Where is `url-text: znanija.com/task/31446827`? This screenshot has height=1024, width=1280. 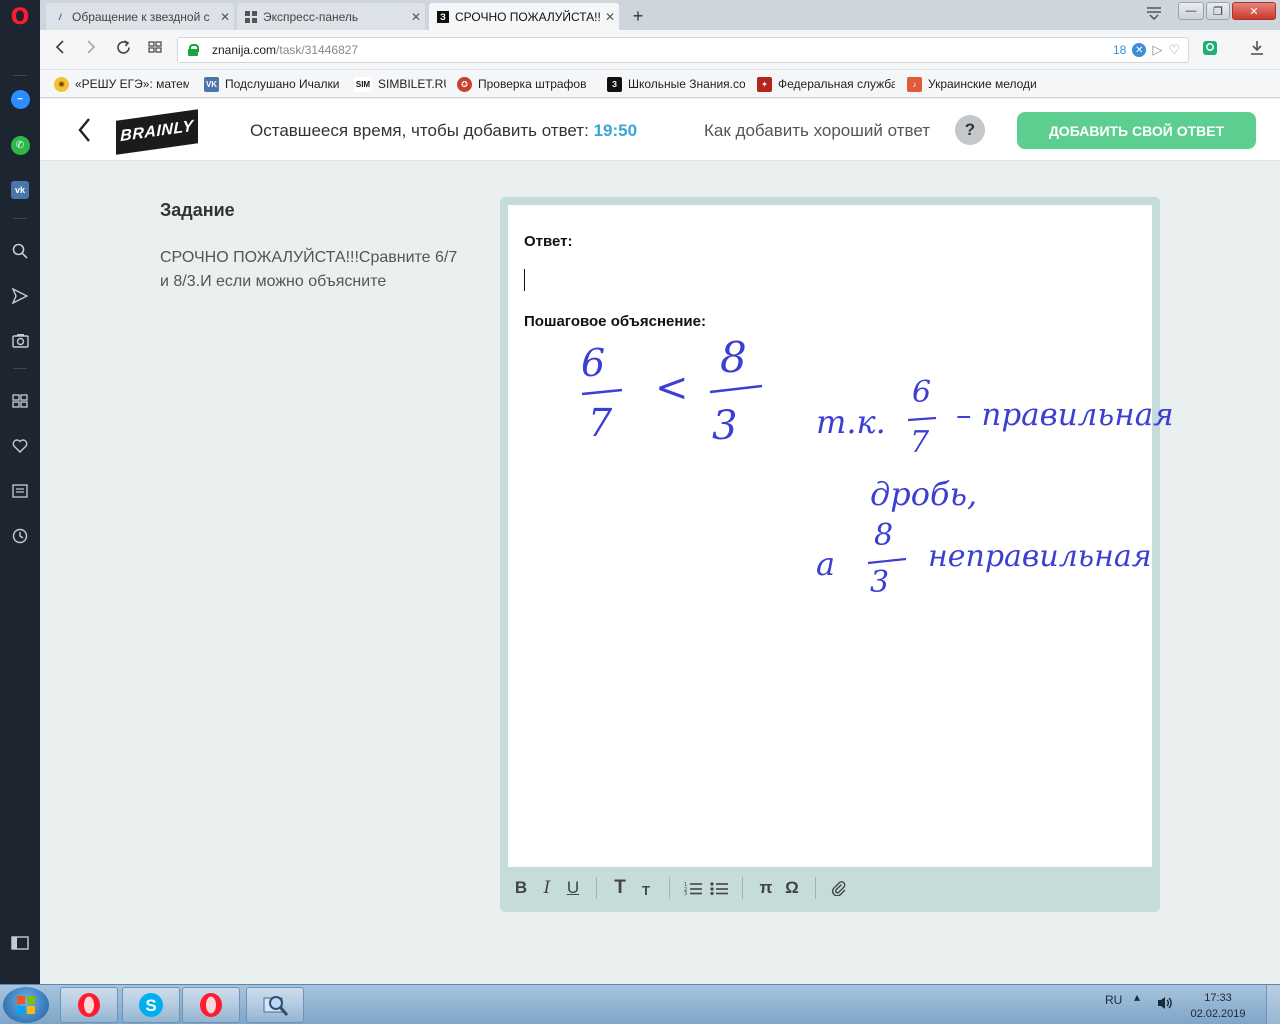
url-text: znanija.com/task/31446827 is located at coordinates (285, 50).